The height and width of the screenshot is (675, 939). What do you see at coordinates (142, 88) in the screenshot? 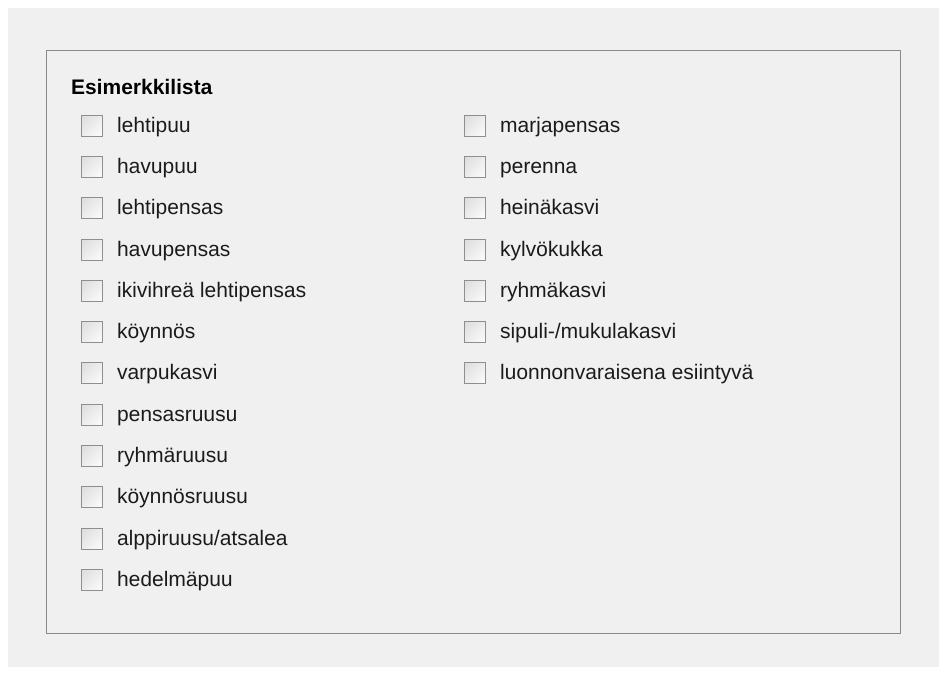
I see `group-title: Esimerkkilista` at bounding box center [142, 88].